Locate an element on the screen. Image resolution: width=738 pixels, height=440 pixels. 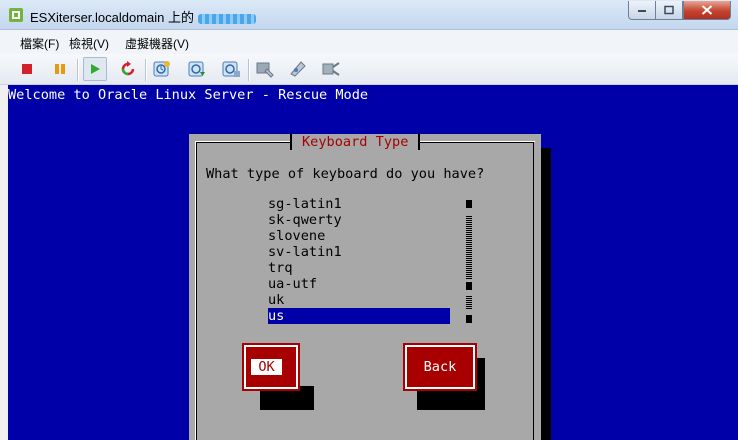
vm-settings-button is located at coordinates (265, 69).